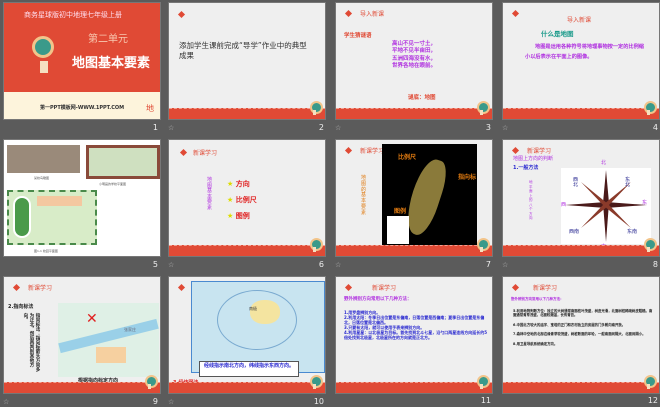 This screenshot has height=407, width=660. What do you see at coordinates (485, 400) in the screenshot?
I see `slide-number: 11` at bounding box center [485, 400].